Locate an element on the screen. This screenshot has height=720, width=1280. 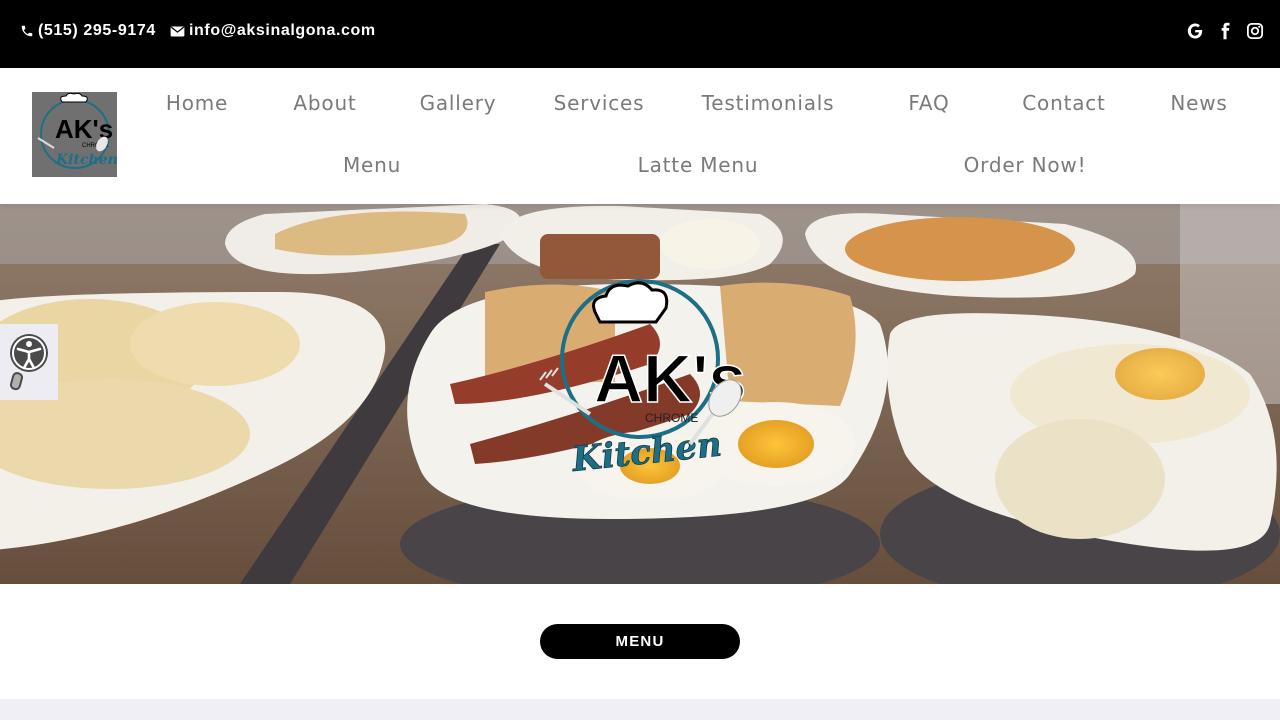
top-contact-bar: (515) 295-9174 info@aksinalgona.com is located at coordinates (640, 34).